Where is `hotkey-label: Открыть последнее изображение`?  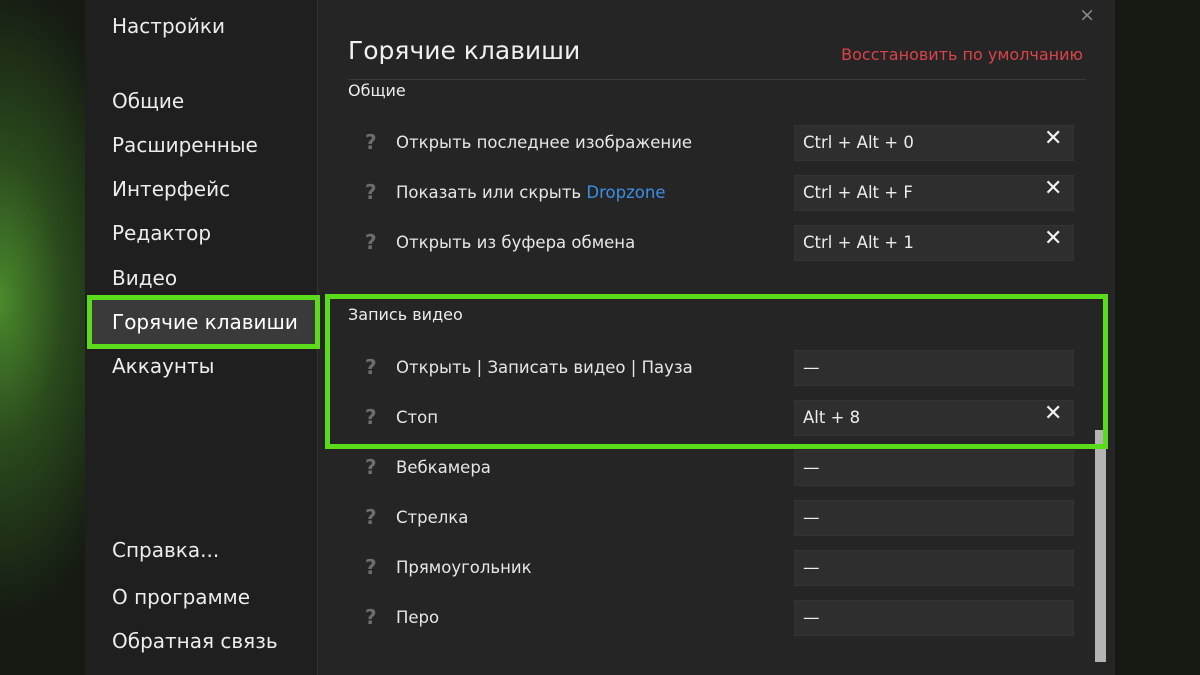 hotkey-label: Открыть последнее изображение is located at coordinates (544, 142).